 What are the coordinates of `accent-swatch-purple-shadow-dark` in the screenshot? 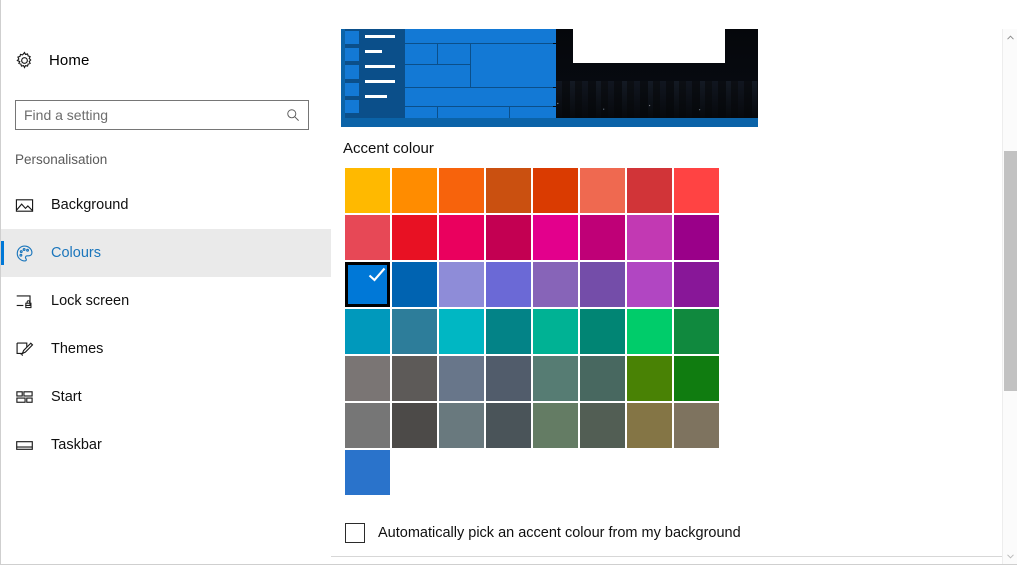 It's located at (508, 284).